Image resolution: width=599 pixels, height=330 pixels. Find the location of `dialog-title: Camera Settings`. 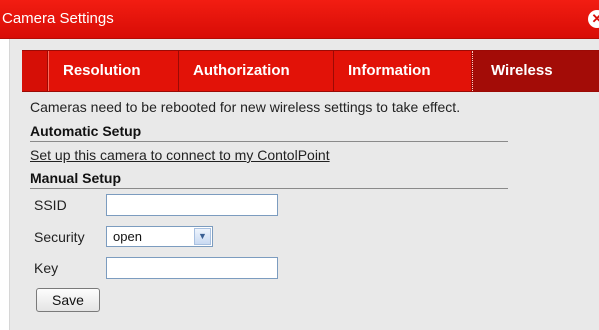

dialog-title: Camera Settings is located at coordinates (58, 18).